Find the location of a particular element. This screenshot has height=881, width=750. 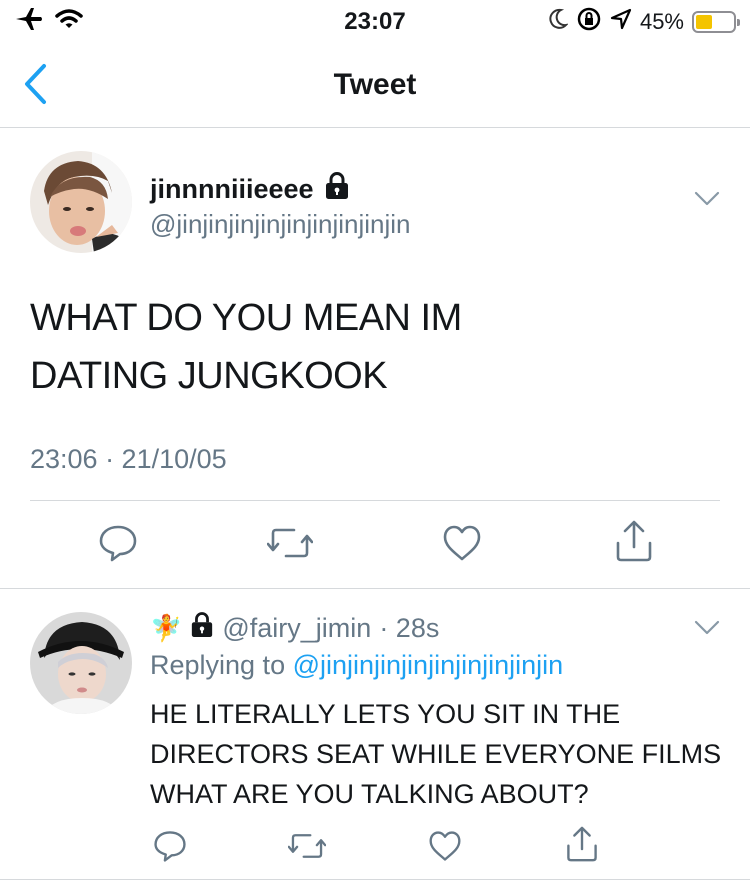

reply-header: 🧚 @fairy_jimin · 28s is located at coordinates (294, 628).